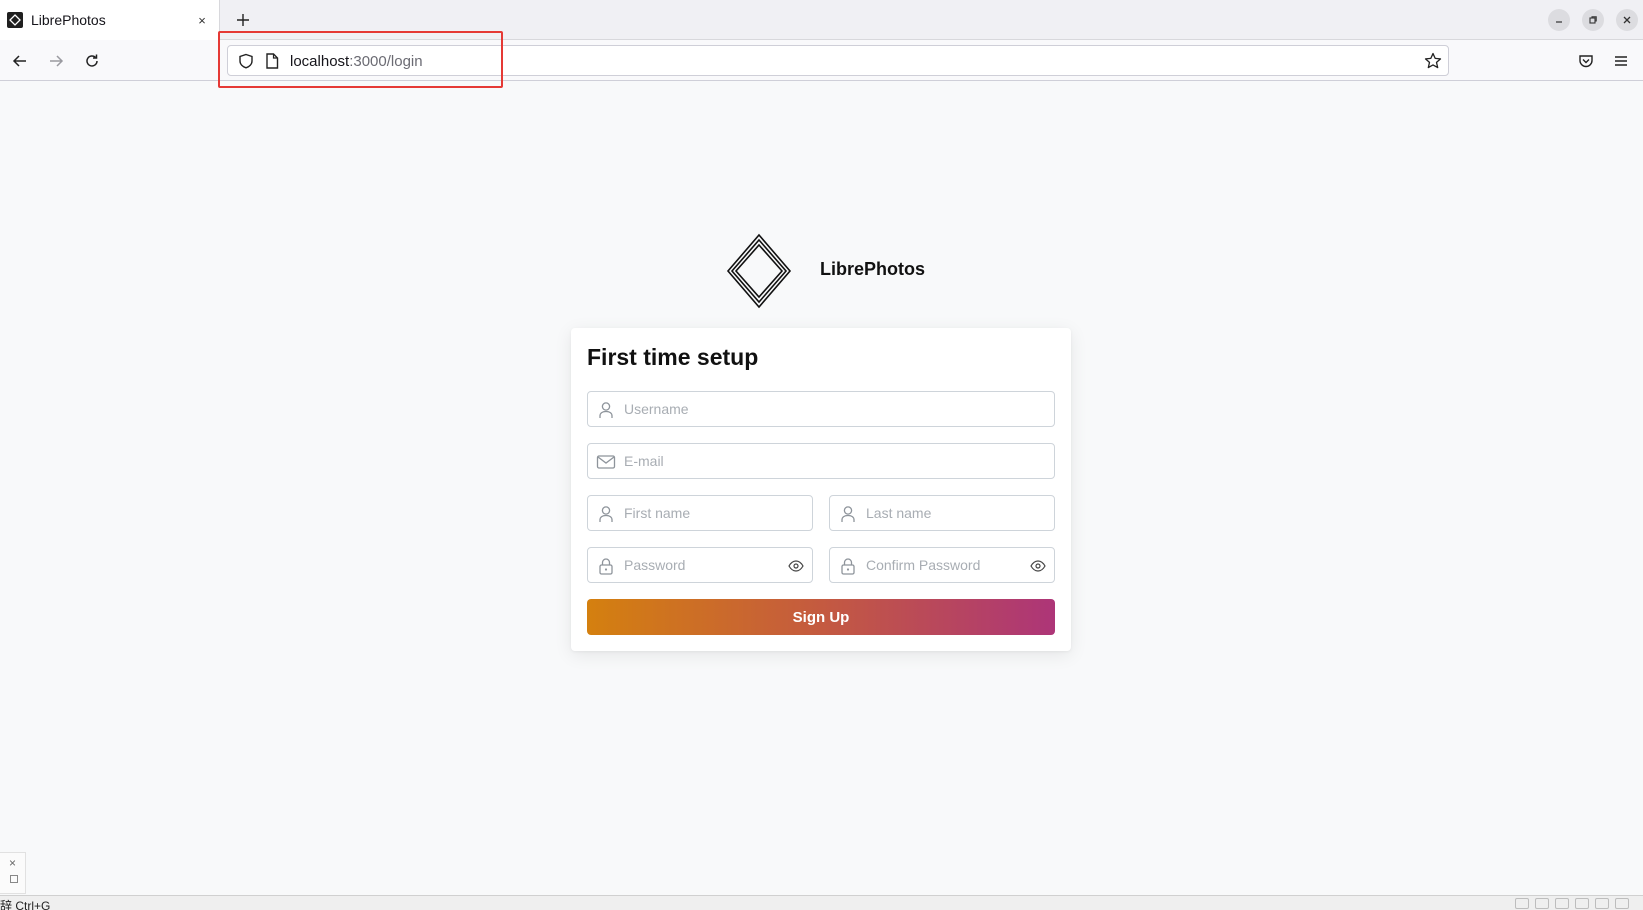 The image size is (1643, 910). What do you see at coordinates (838, 60) in the screenshot?
I see `url-bar: localhost:3000/login` at bounding box center [838, 60].